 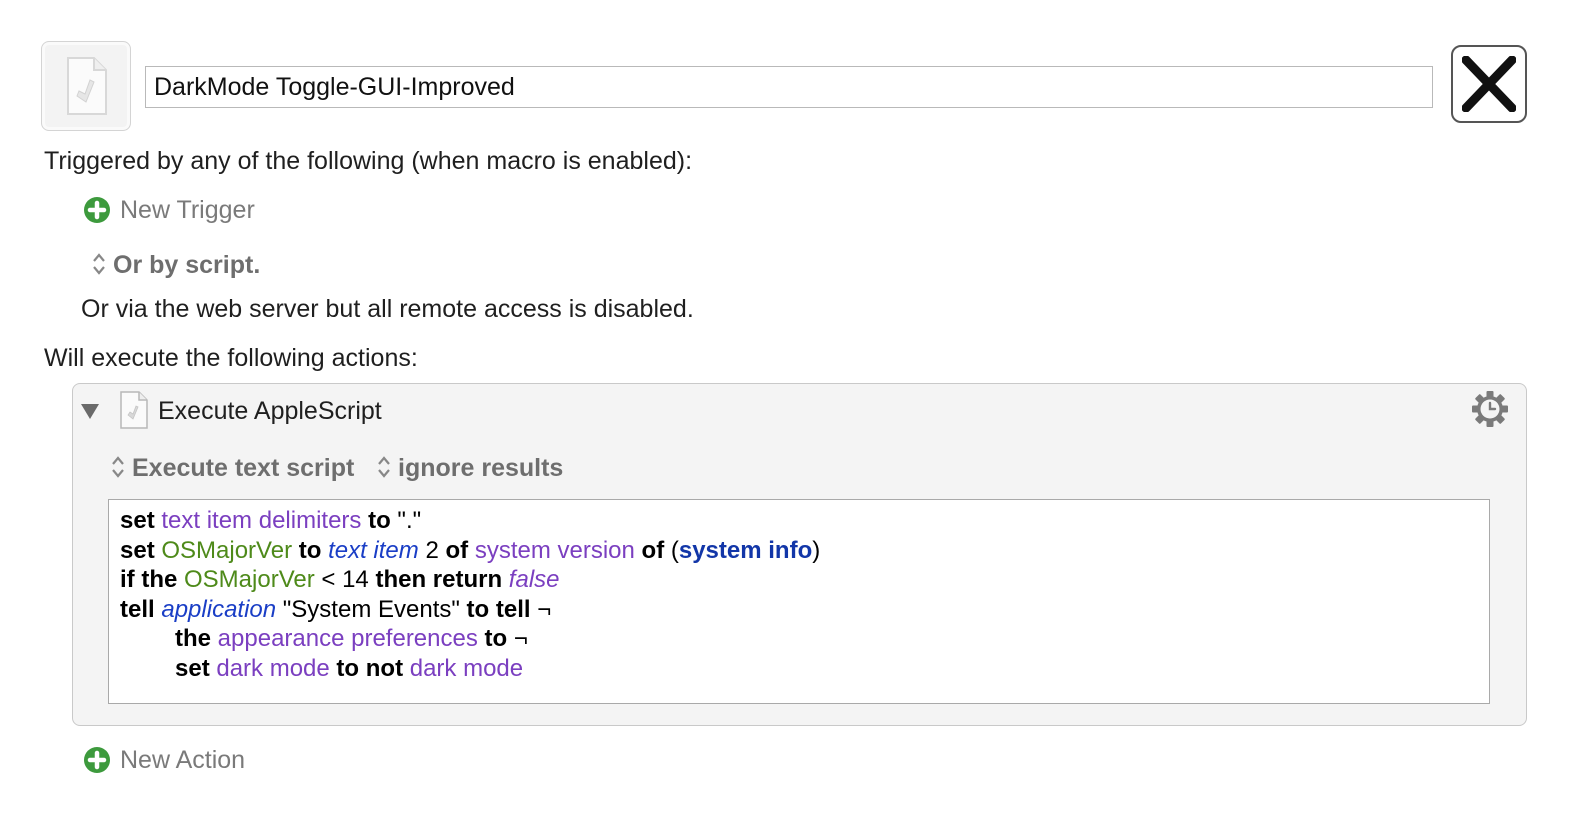 What do you see at coordinates (789, 87) in the screenshot?
I see `macro-name-field` at bounding box center [789, 87].